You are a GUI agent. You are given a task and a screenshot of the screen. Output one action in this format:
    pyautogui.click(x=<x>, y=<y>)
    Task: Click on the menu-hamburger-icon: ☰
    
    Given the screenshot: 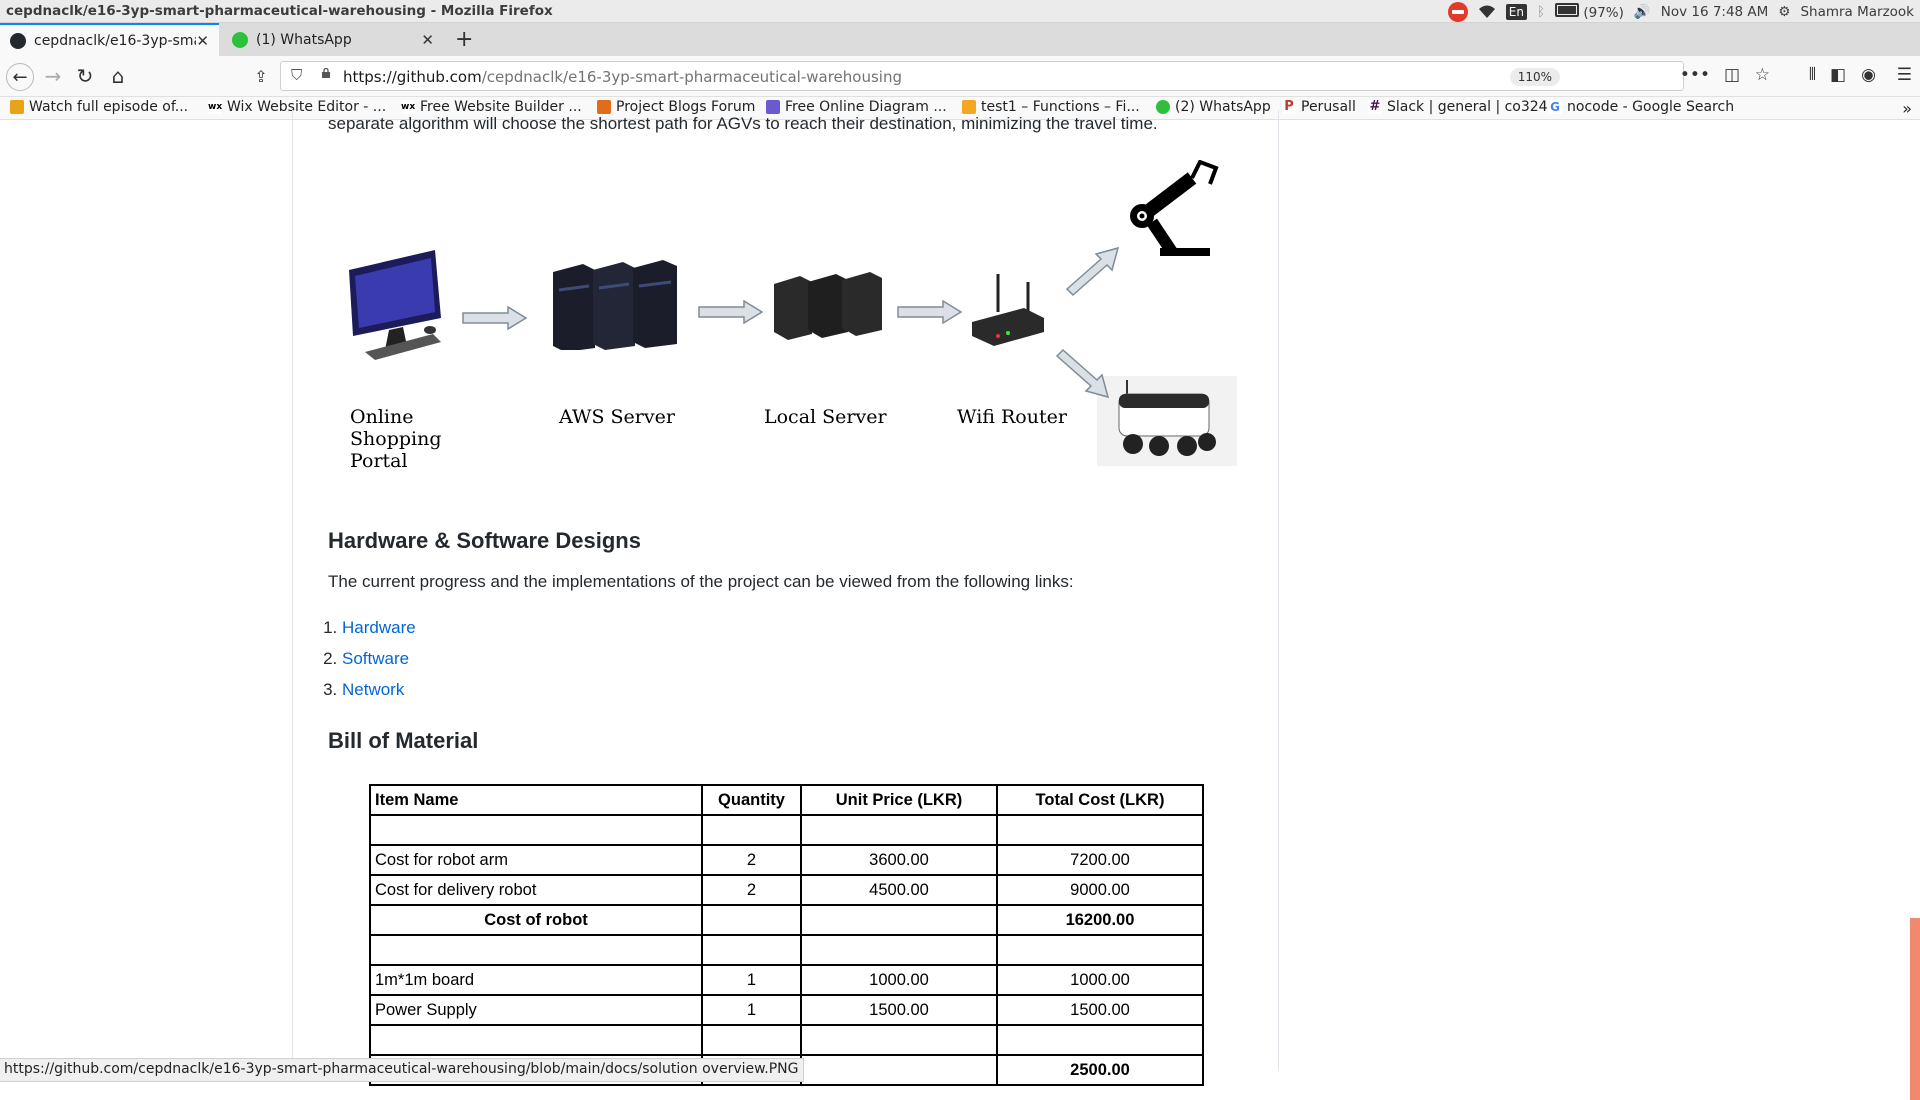 What is the action you would take?
    pyautogui.click(x=1904, y=75)
    